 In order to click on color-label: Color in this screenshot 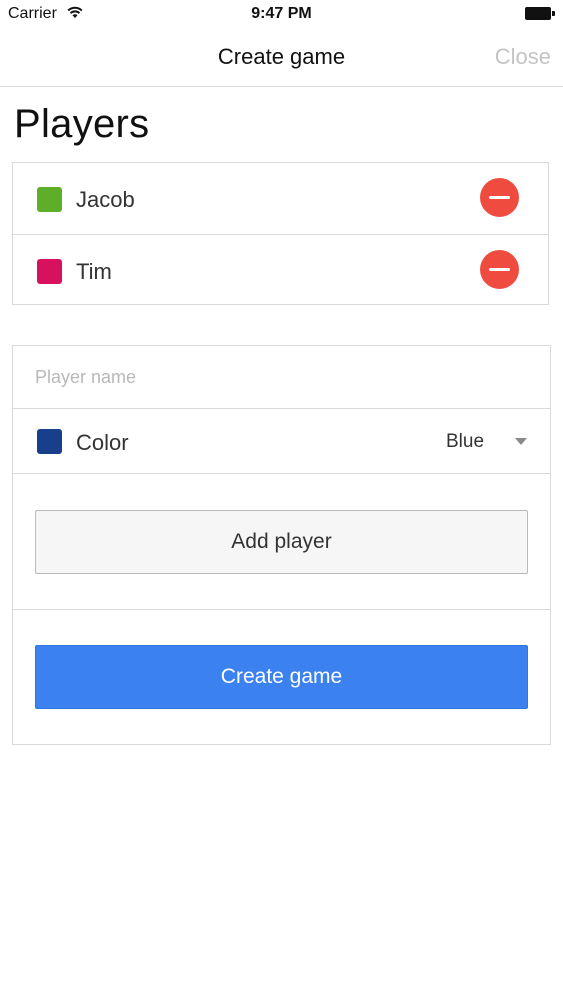, I will do `click(102, 442)`.